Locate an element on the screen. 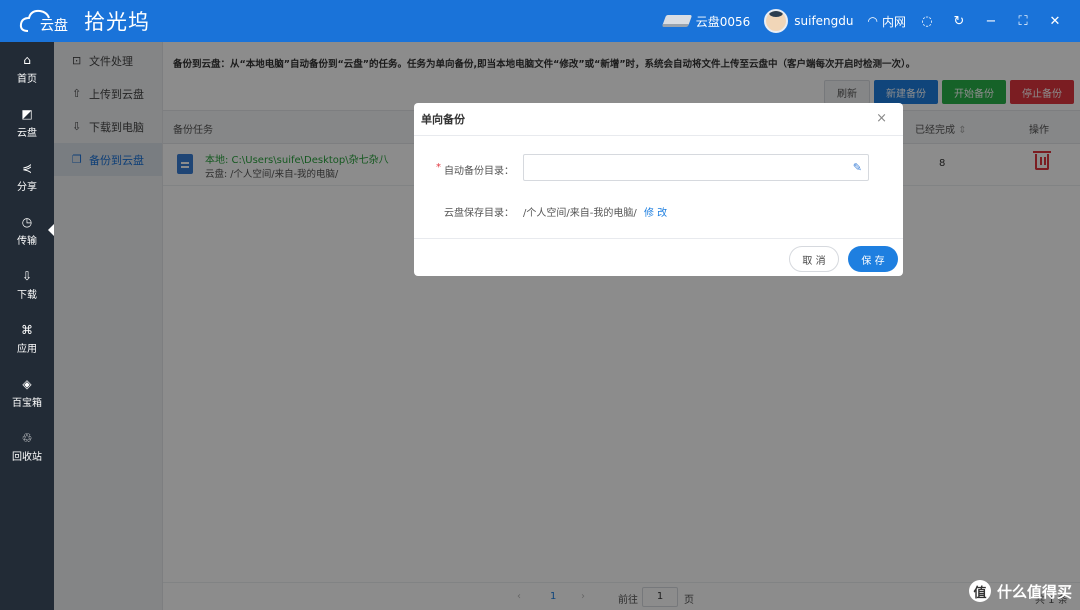 The image size is (1080, 610). device-selector: 云盘0056 is located at coordinates (706, 21).